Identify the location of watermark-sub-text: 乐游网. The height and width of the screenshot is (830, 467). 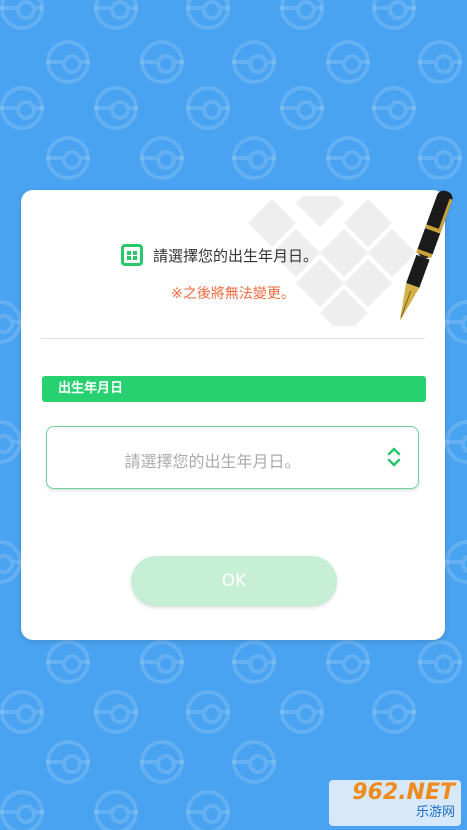
(435, 812).